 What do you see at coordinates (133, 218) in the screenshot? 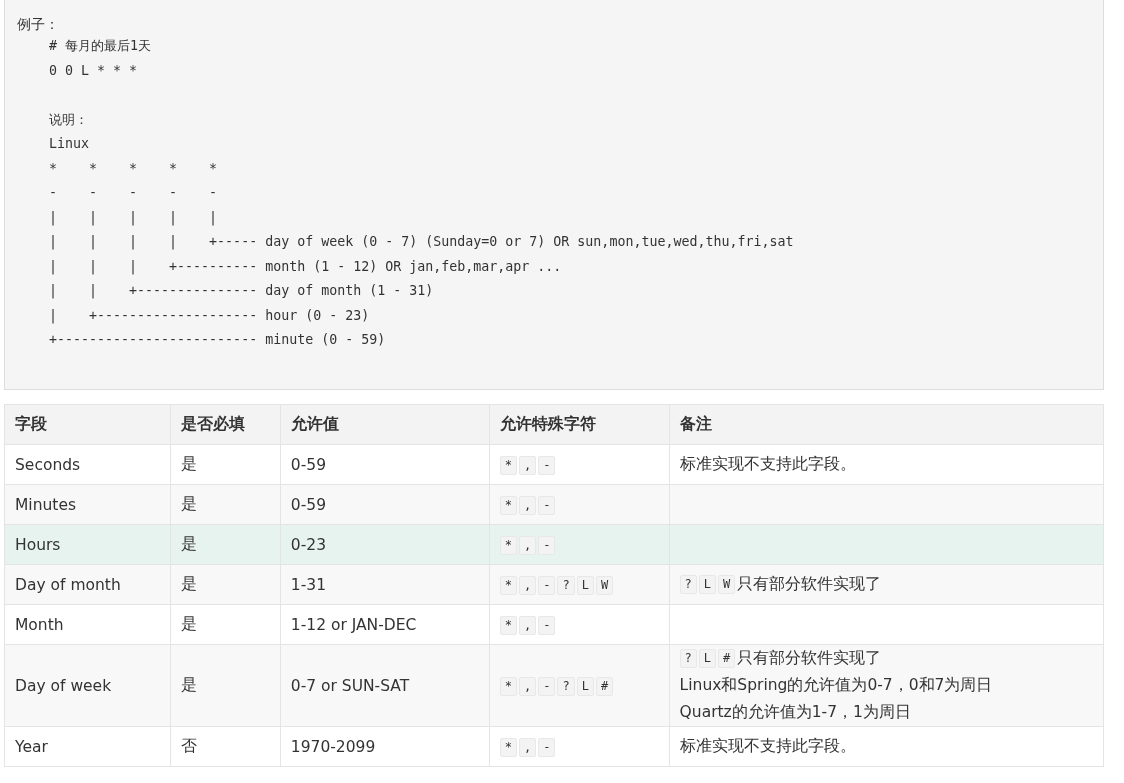
I see `code-line: | | | | |` at bounding box center [133, 218].